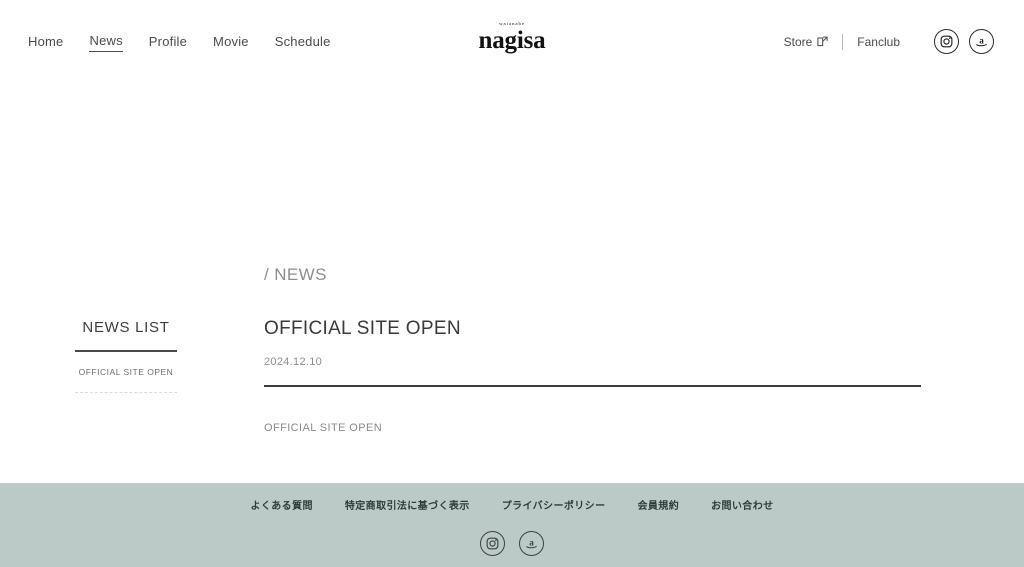 The image size is (1024, 567). I want to click on footer-social-group: a, so click(512, 543).